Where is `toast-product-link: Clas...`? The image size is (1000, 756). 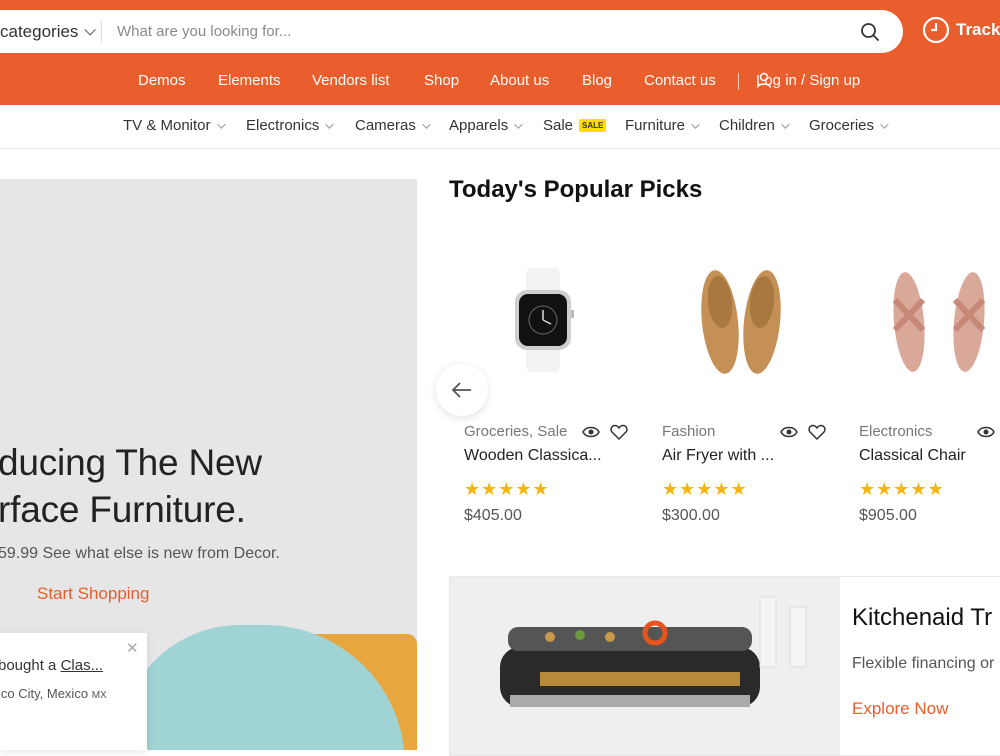
toast-product-link: Clas... is located at coordinates (82, 665).